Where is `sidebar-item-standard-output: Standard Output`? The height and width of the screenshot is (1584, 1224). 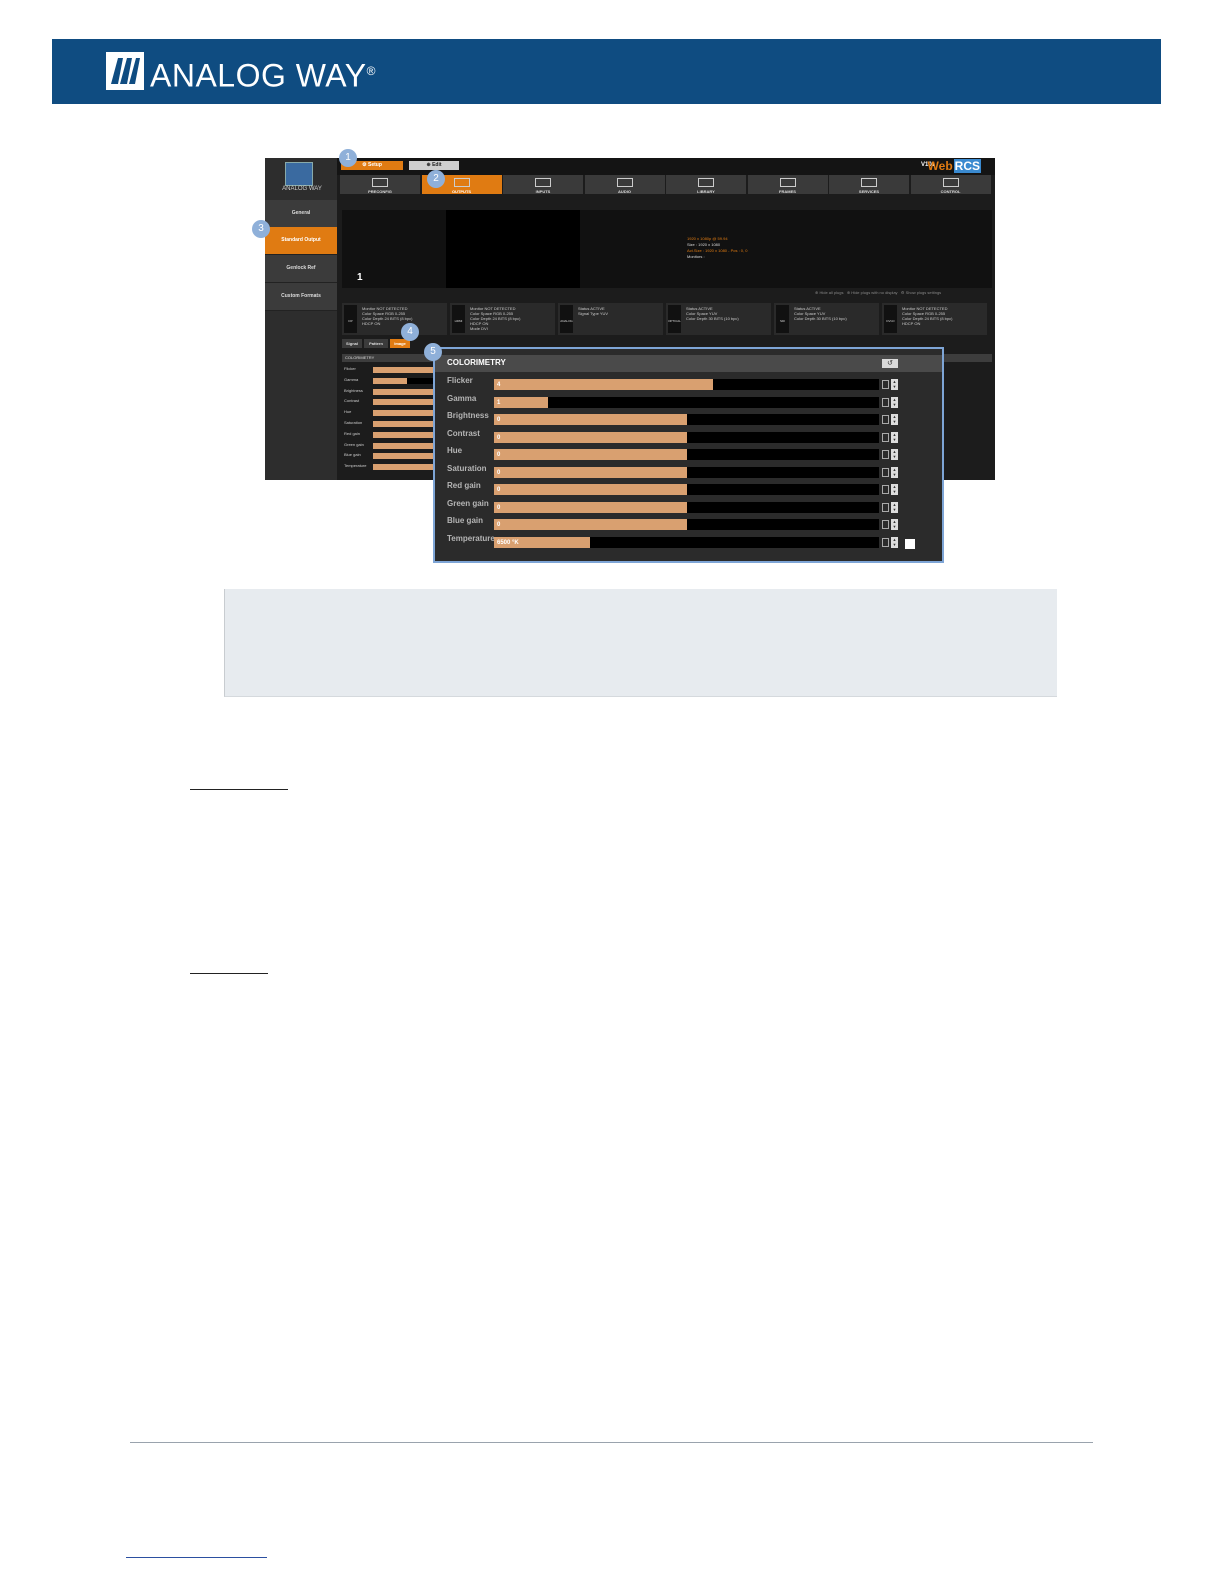
sidebar-item-standard-output: Standard Output is located at coordinates (301, 241).